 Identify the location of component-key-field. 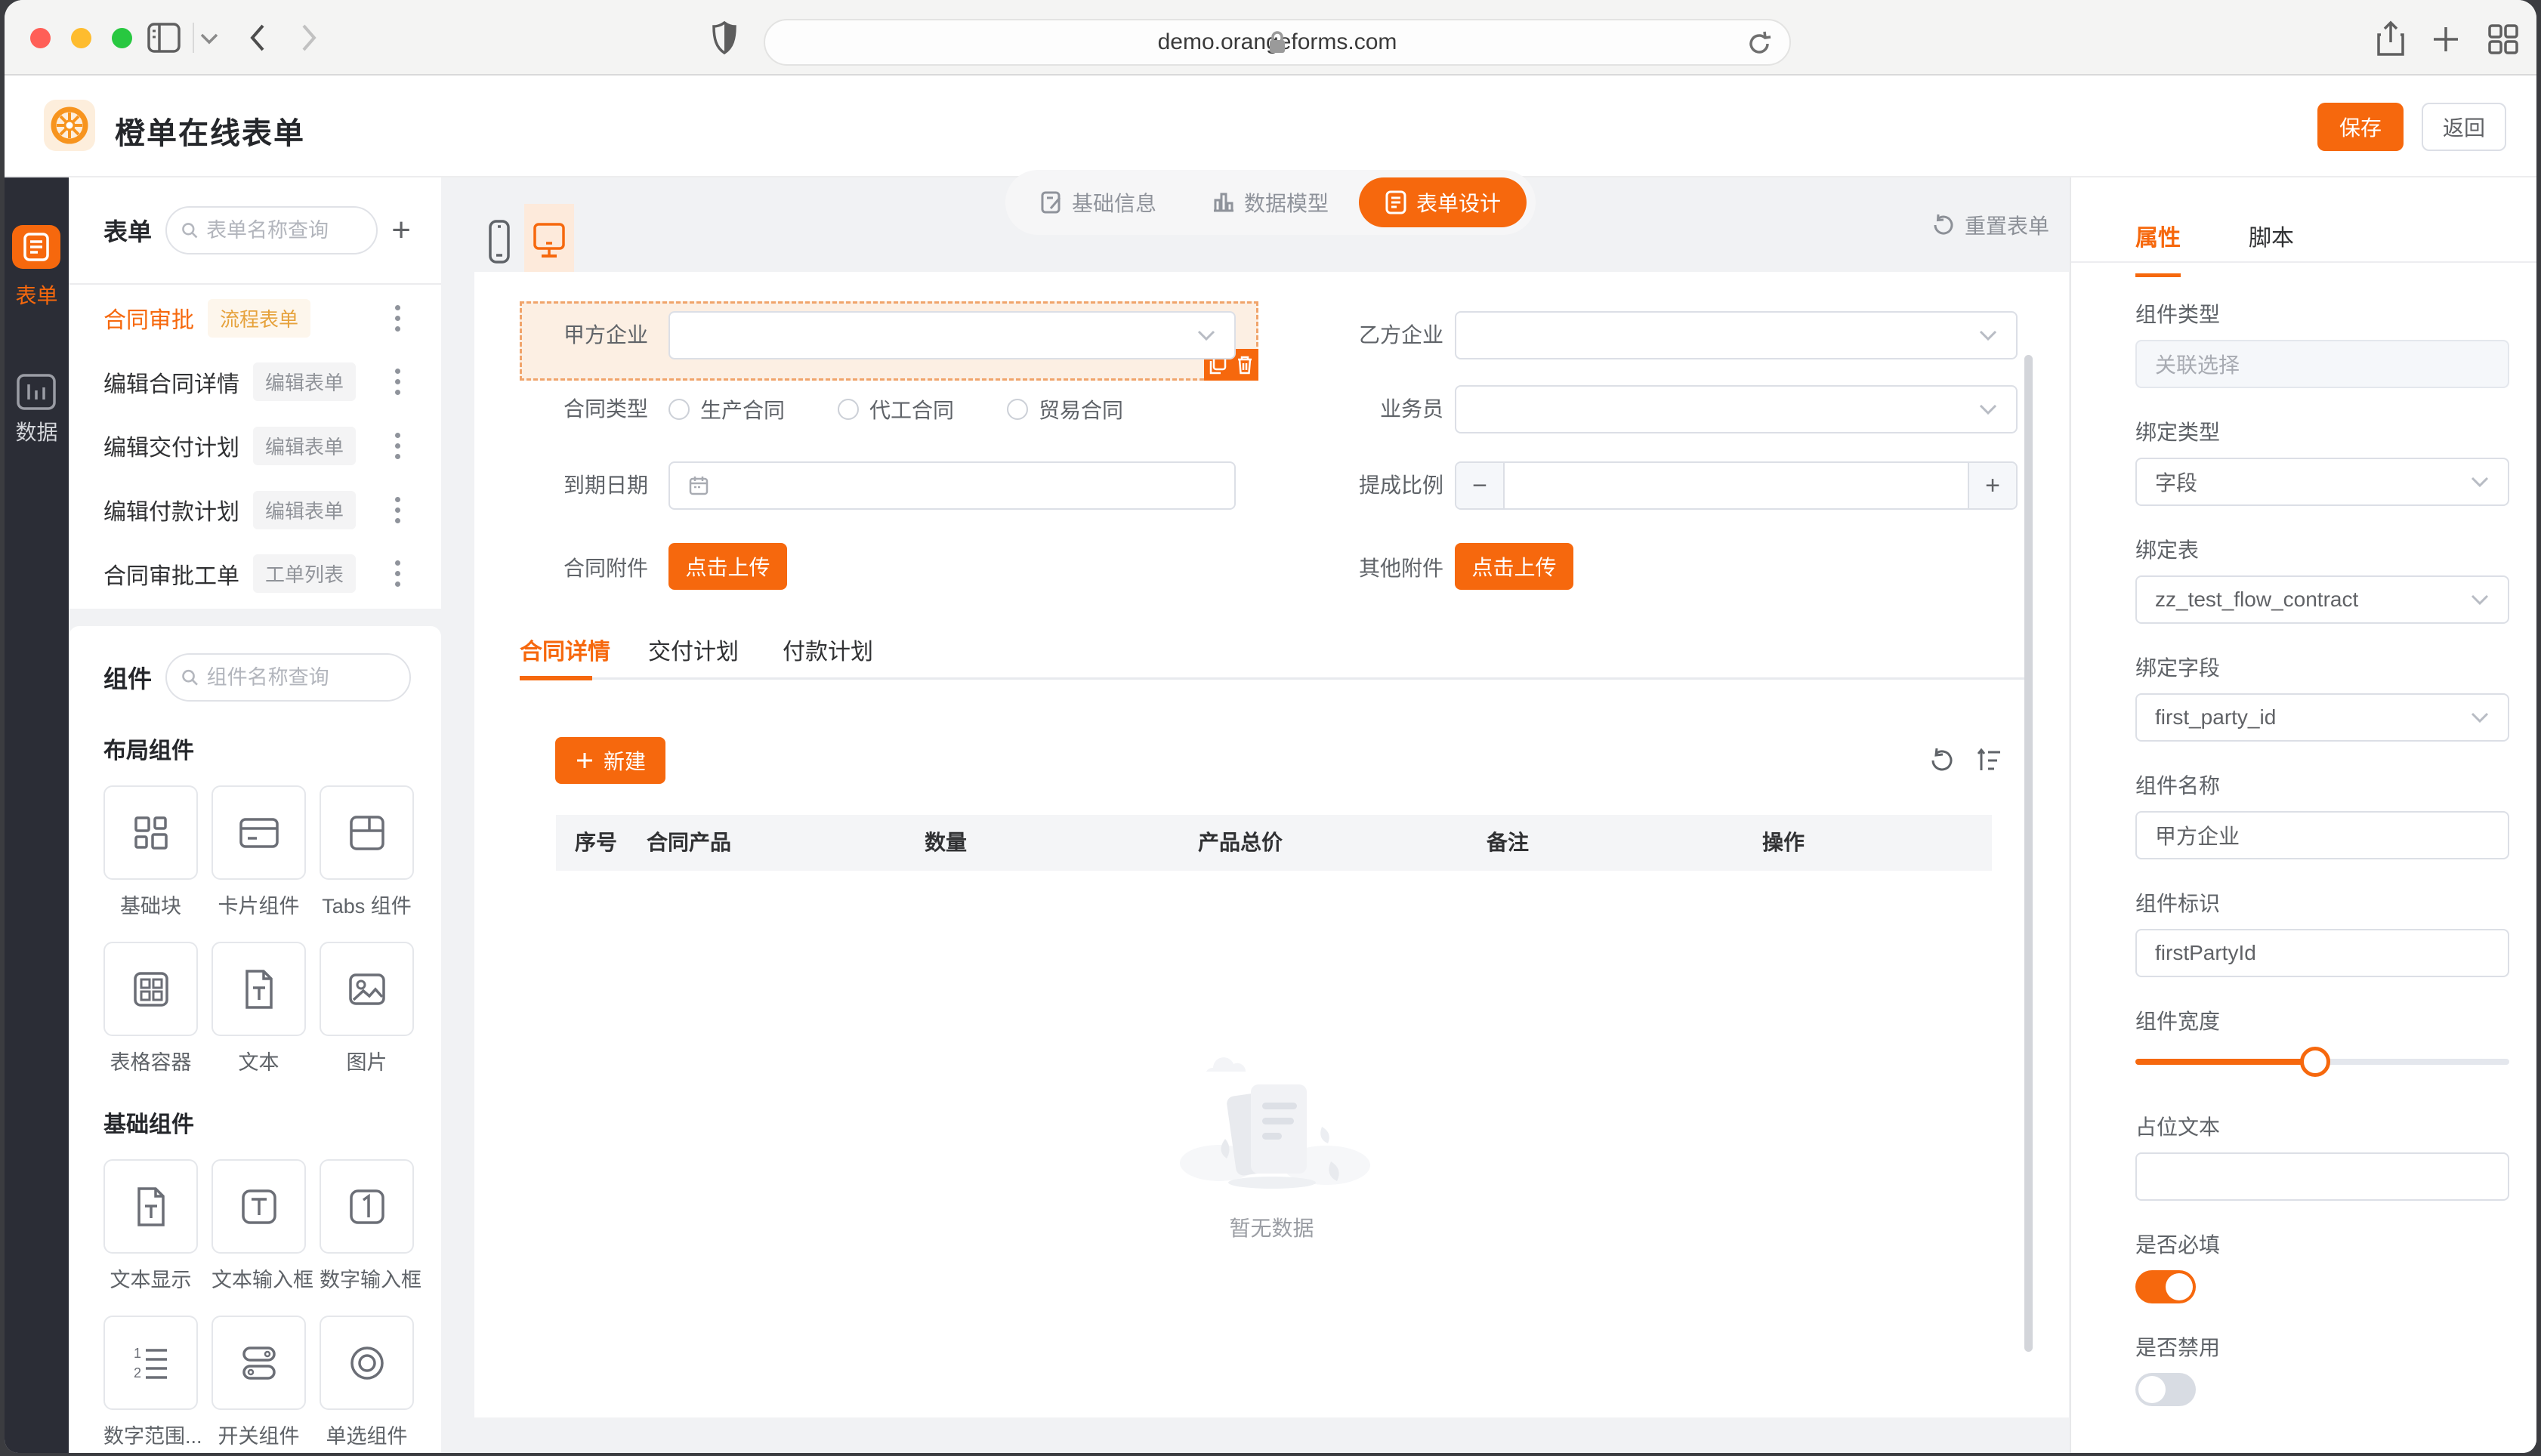
(2322, 953).